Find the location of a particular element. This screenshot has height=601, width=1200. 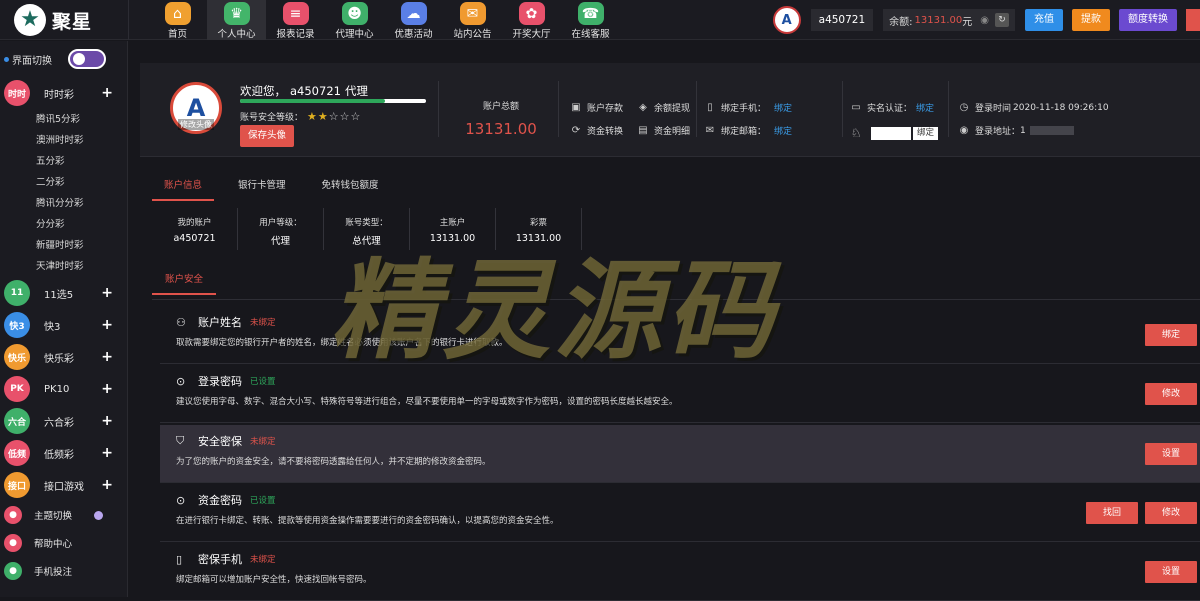

nav-item-2: ≡ 报表记录 is located at coordinates (295, 20).